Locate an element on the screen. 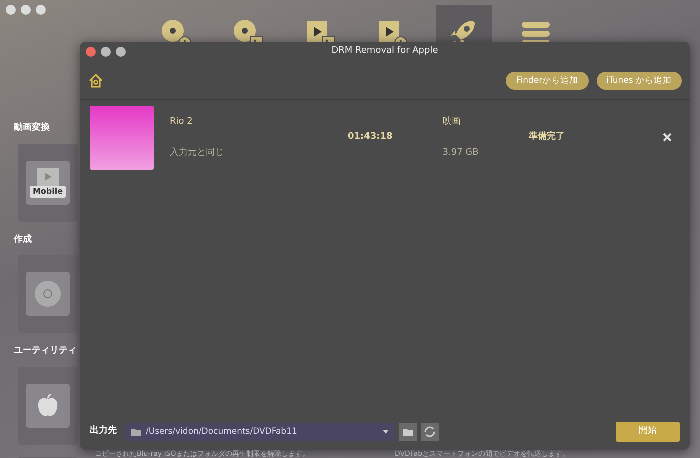  title-text: Rio 2 is located at coordinates (182, 122).